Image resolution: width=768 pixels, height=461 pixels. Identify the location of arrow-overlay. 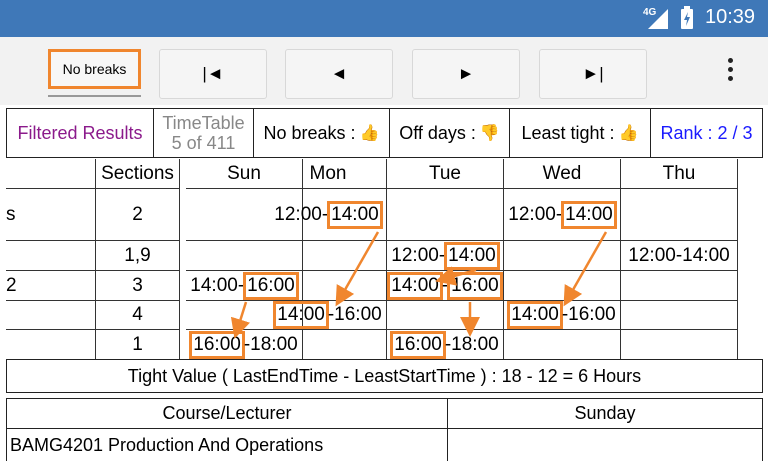
(419, 285).